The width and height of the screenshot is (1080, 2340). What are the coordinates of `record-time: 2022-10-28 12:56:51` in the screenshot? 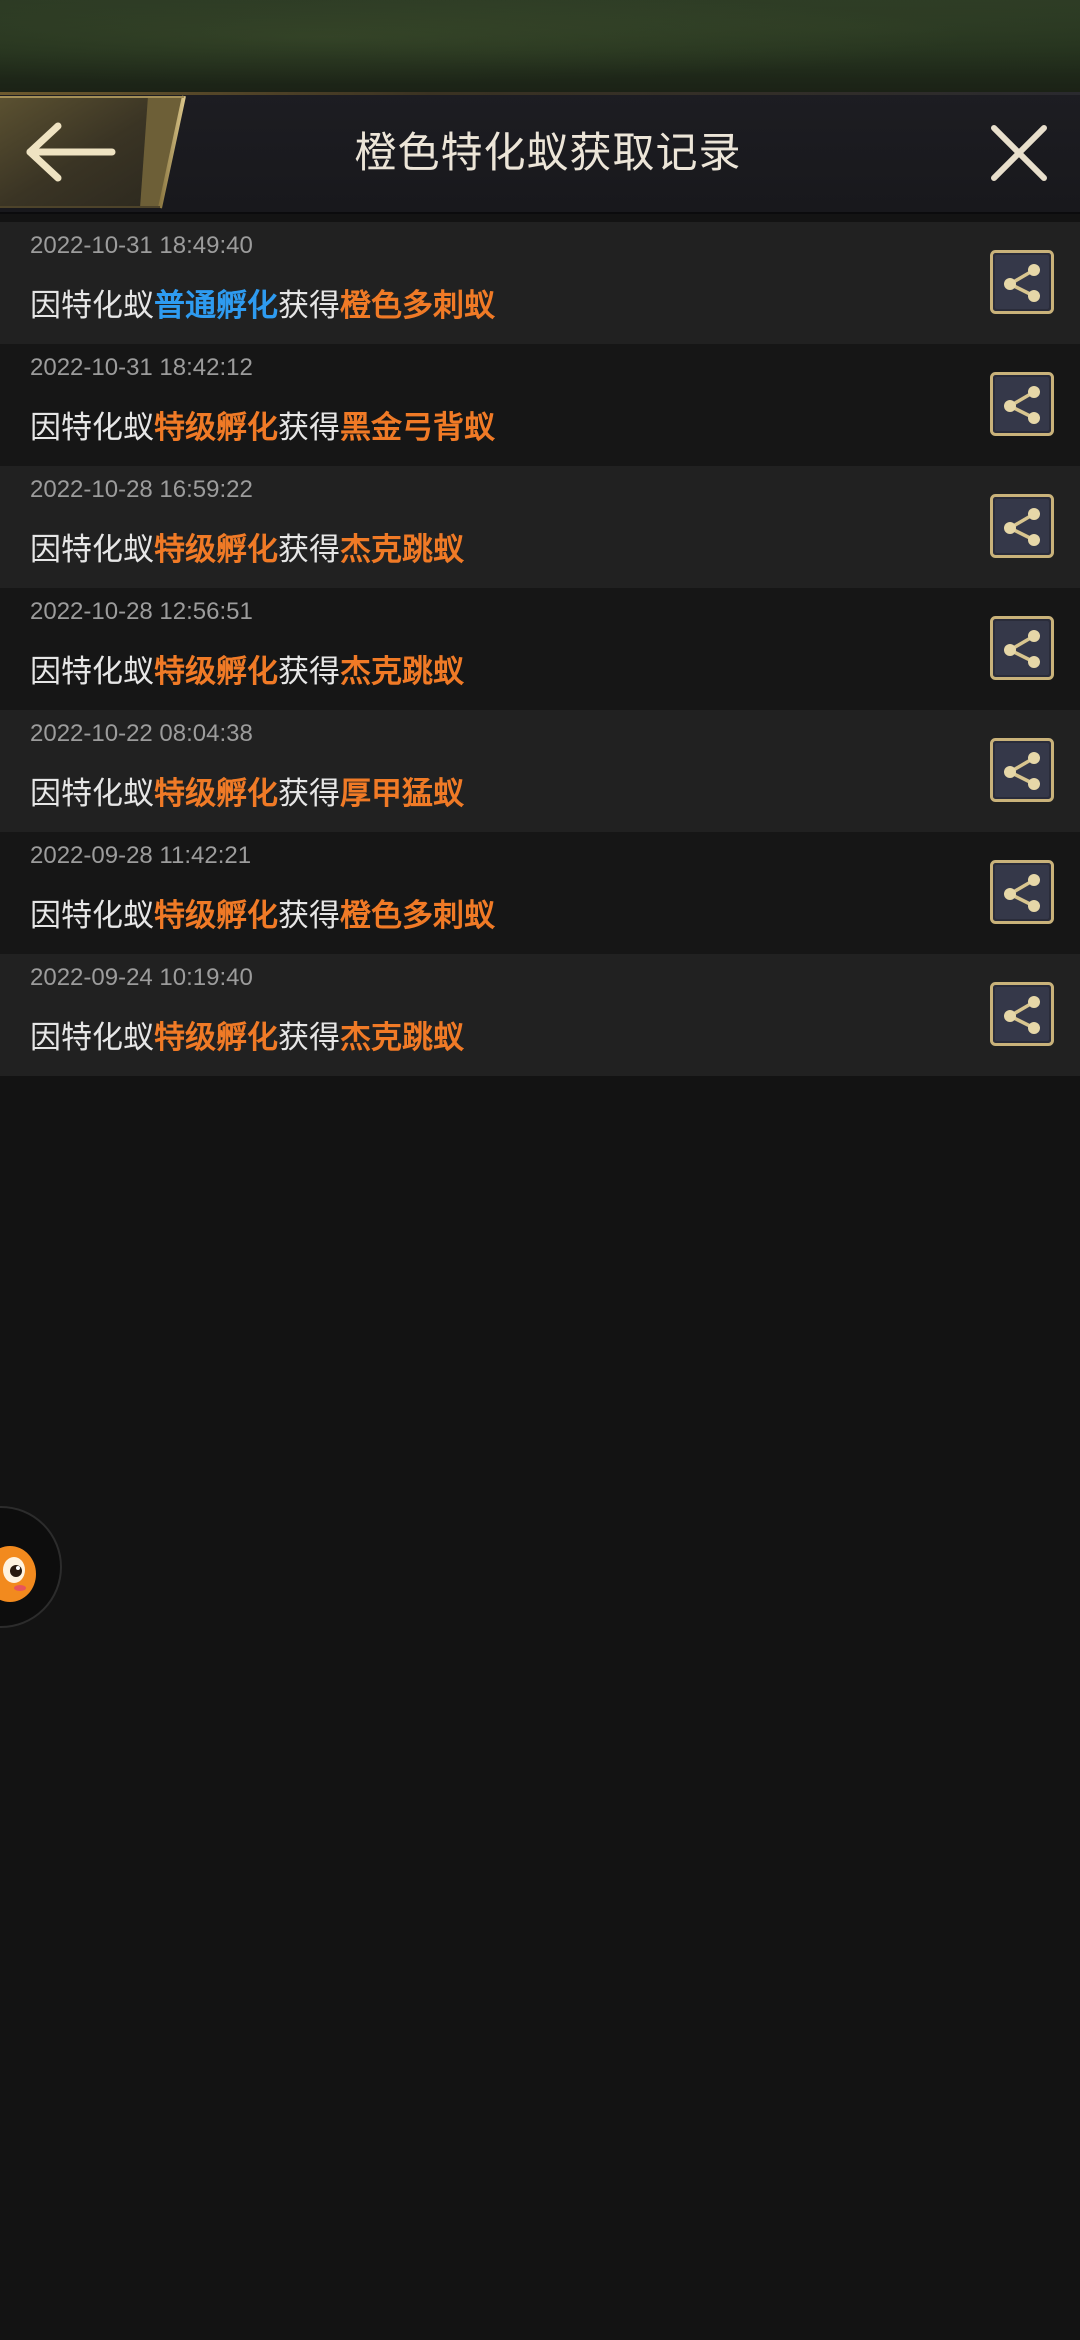 It's located at (141, 611).